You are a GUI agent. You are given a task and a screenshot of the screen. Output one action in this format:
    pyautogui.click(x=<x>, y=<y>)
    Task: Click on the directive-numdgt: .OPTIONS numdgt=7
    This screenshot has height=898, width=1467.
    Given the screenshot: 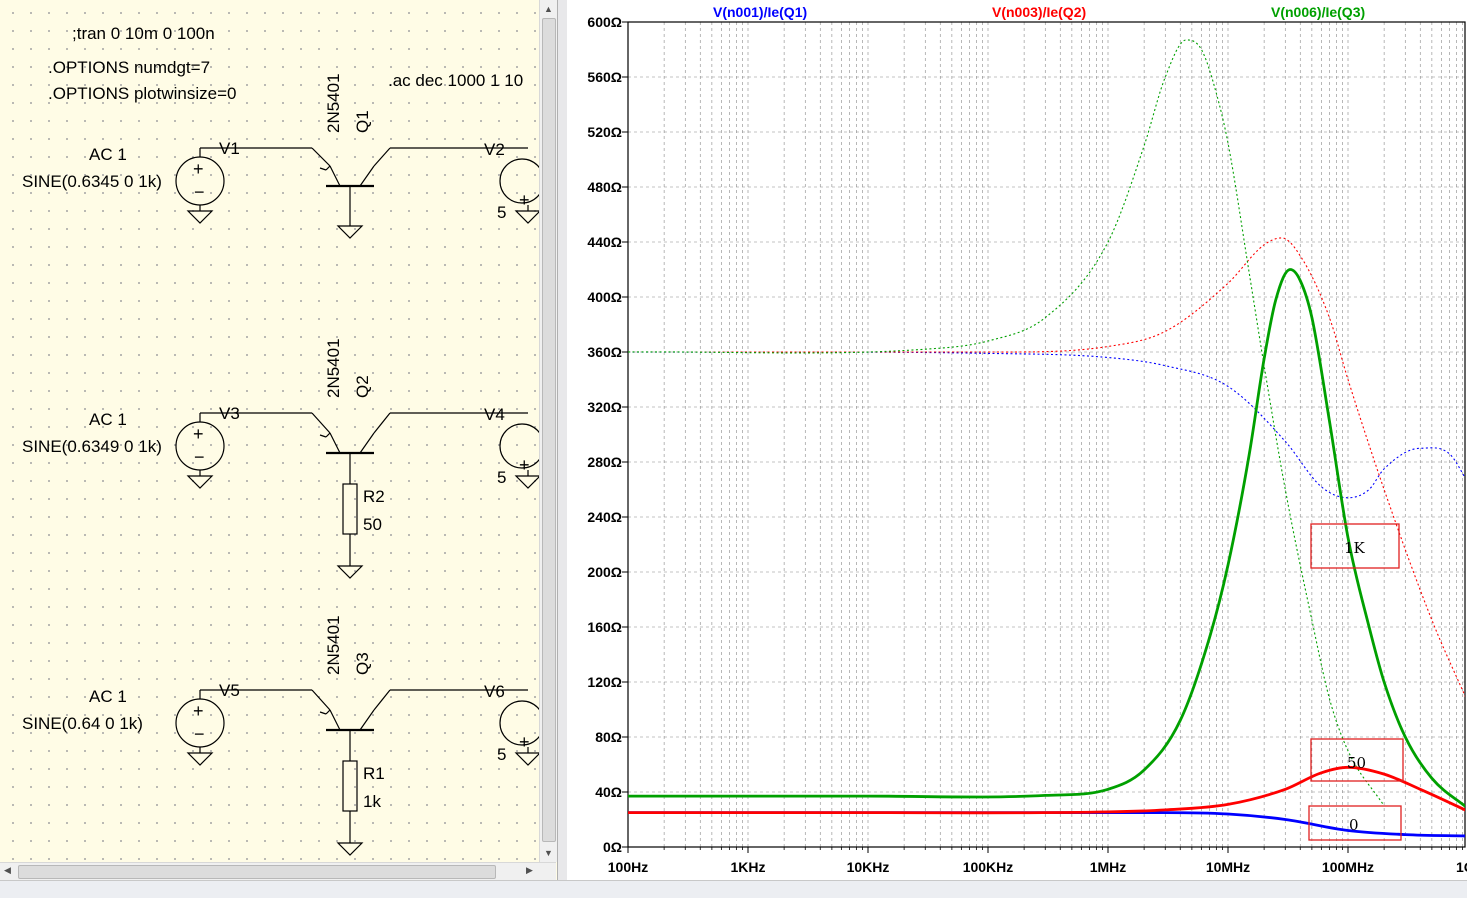 What is the action you would take?
    pyautogui.click(x=129, y=67)
    